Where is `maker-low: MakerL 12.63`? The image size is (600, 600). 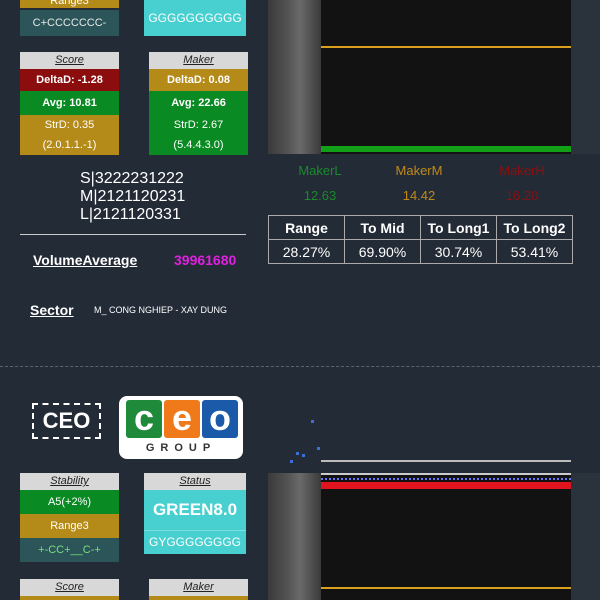 maker-low: MakerL 12.63 is located at coordinates (320, 183).